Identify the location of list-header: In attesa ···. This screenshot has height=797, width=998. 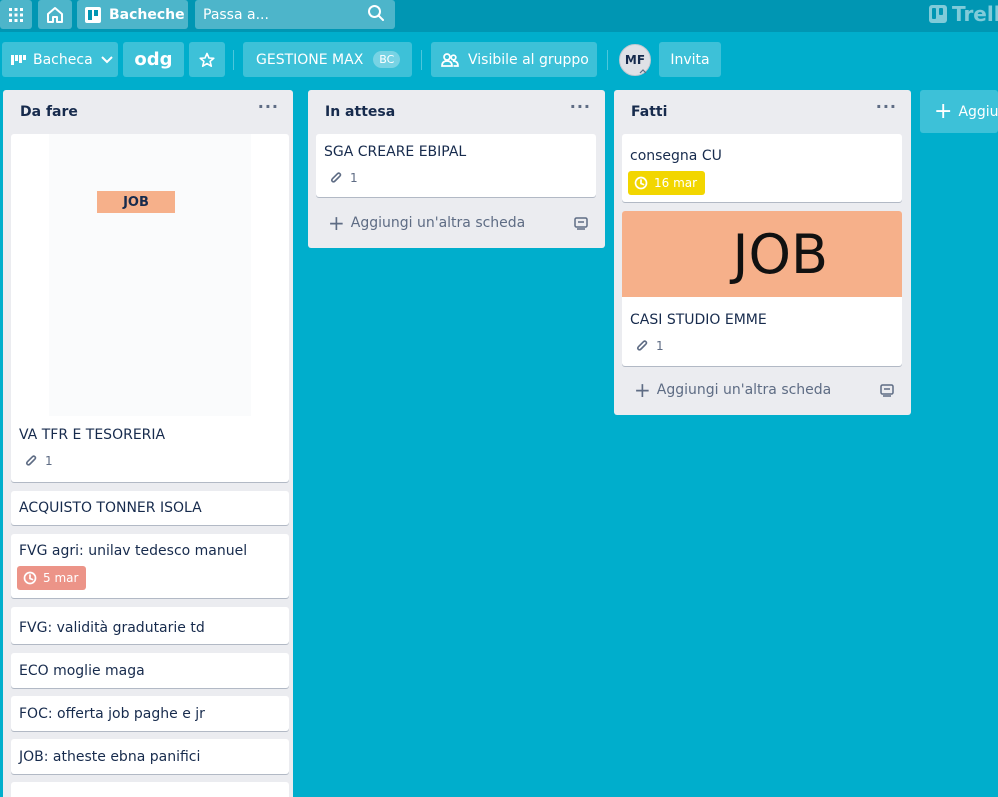
(456, 112).